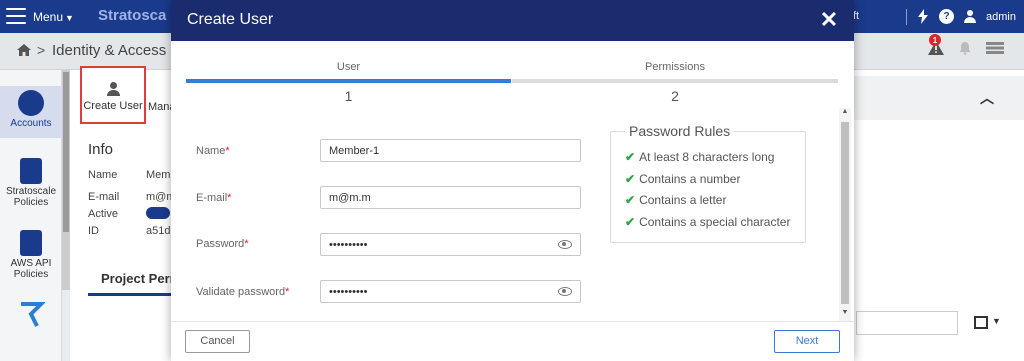 This screenshot has width=1024, height=361. I want to click on field-label-text: E-mail, so click(212, 198).